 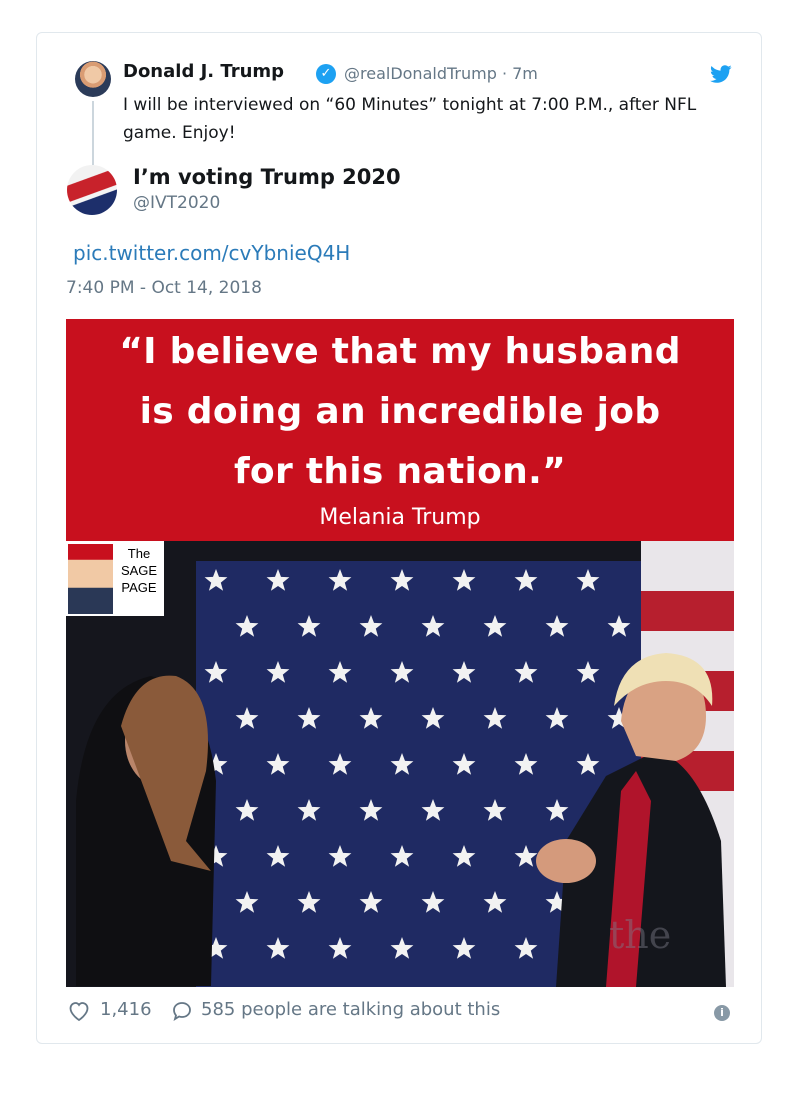 What do you see at coordinates (79, 1011) in the screenshot?
I see `heart-icon` at bounding box center [79, 1011].